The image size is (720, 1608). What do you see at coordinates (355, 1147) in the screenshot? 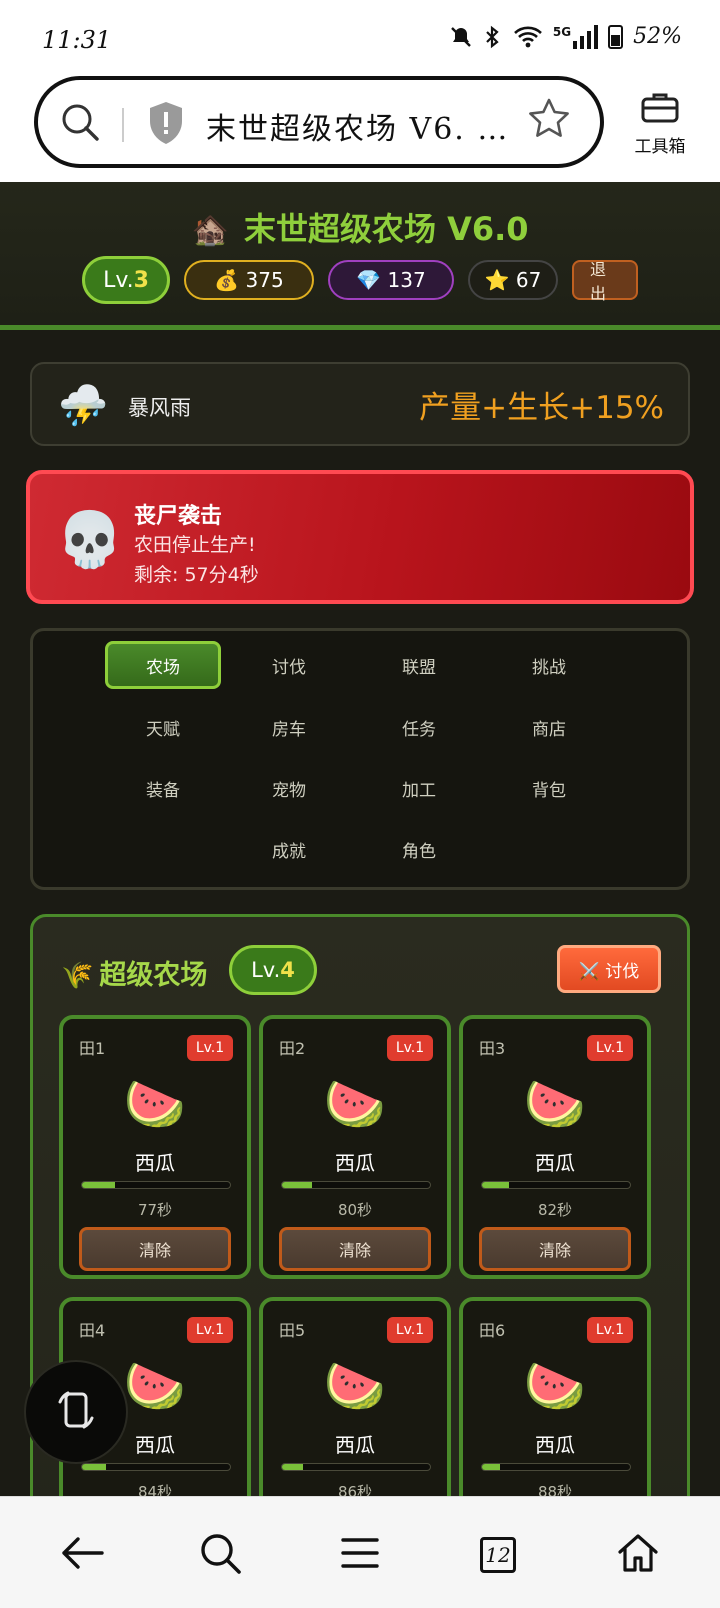
I see `farm-plot: 田2 Lv.1 🍉 西瓜 80秒 清除` at bounding box center [355, 1147].